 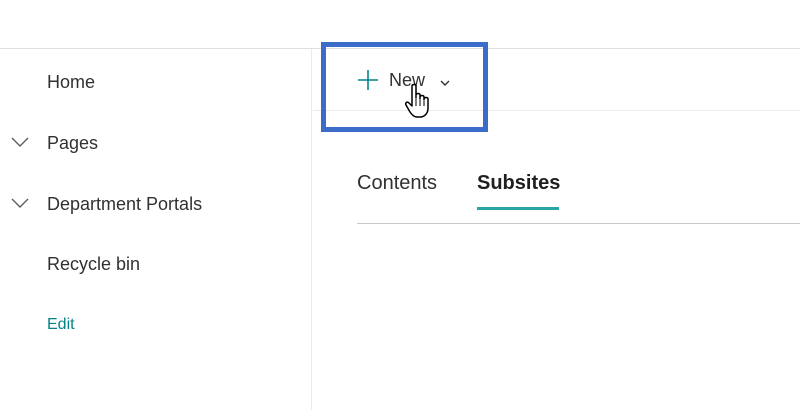 What do you see at coordinates (71, 82) in the screenshot?
I see `sidebar-item-label: Home` at bounding box center [71, 82].